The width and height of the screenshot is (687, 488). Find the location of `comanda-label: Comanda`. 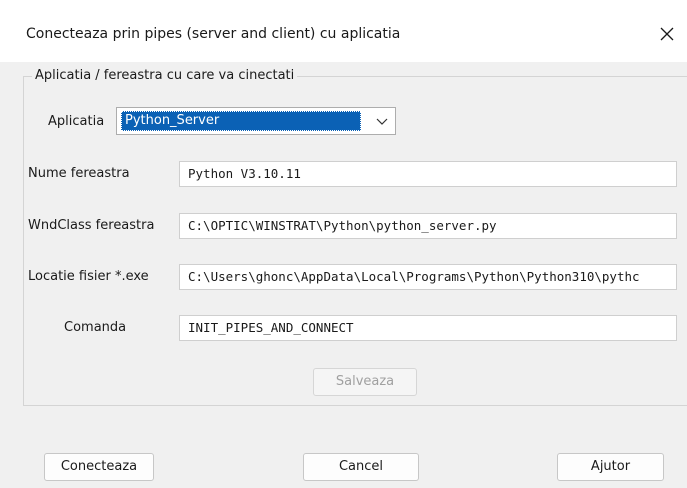

comanda-label: Comanda is located at coordinates (95, 327).